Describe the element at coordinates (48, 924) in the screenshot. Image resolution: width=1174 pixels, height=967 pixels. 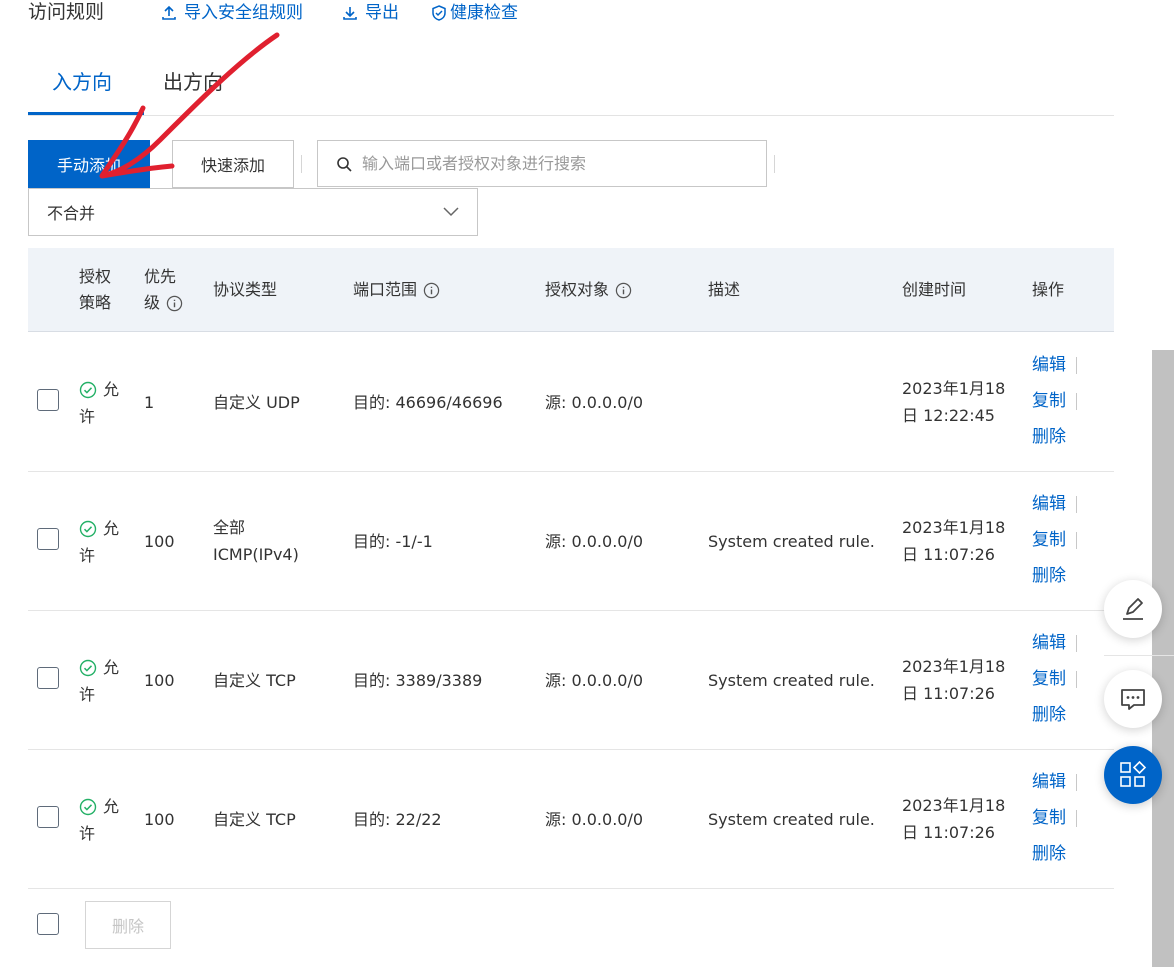
I see `select-all-checkbox` at that location.